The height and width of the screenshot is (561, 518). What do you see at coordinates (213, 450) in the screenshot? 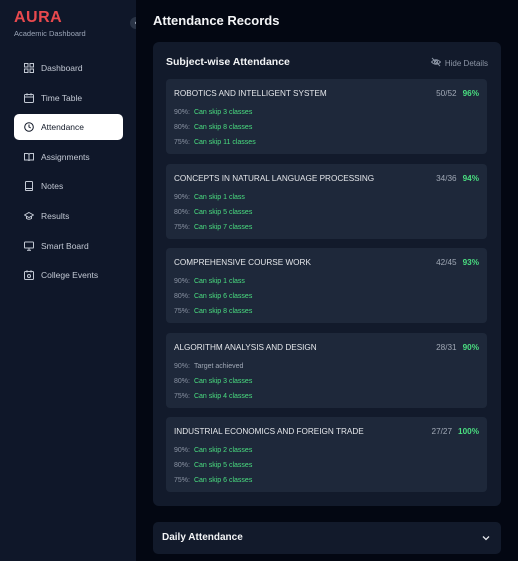
I see `threshold-row: 90%: Can skip 2 classes` at bounding box center [213, 450].